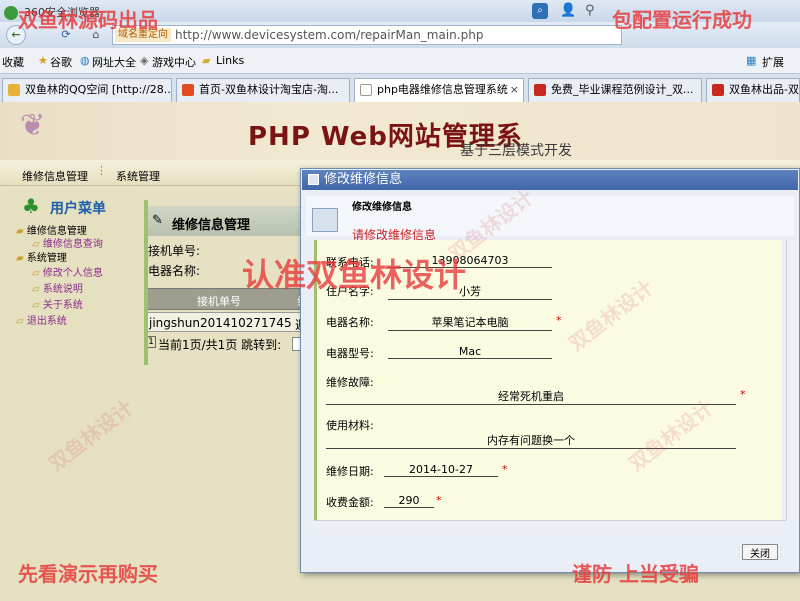  I want to click on dialog-titlebar: 修改维修信息, so click(550, 180).